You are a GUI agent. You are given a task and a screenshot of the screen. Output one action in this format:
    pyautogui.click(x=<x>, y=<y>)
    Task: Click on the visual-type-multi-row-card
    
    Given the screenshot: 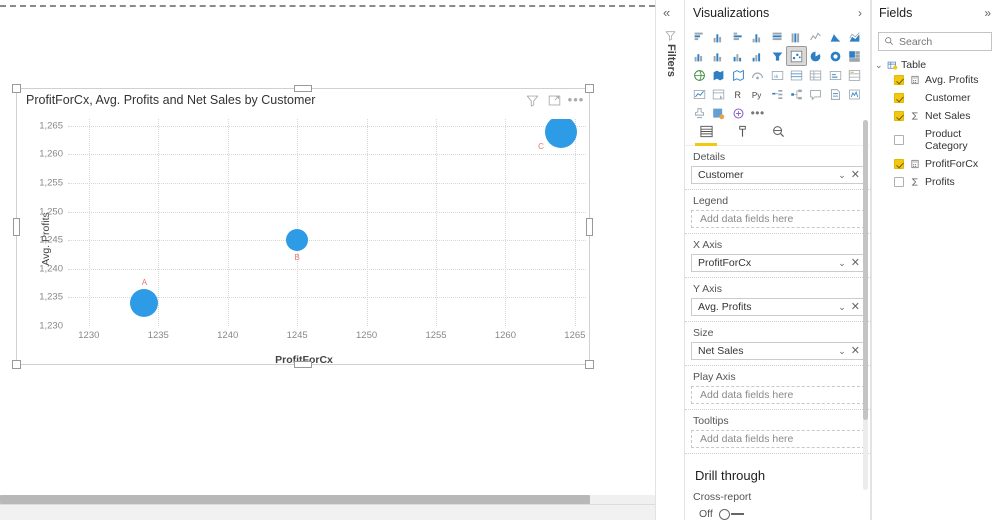 What is the action you would take?
    pyautogui.click(x=854, y=75)
    